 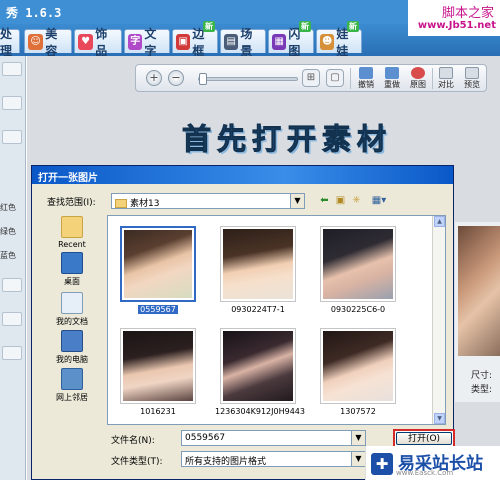 I want to click on place-label: 我的文档, so click(x=72, y=321).